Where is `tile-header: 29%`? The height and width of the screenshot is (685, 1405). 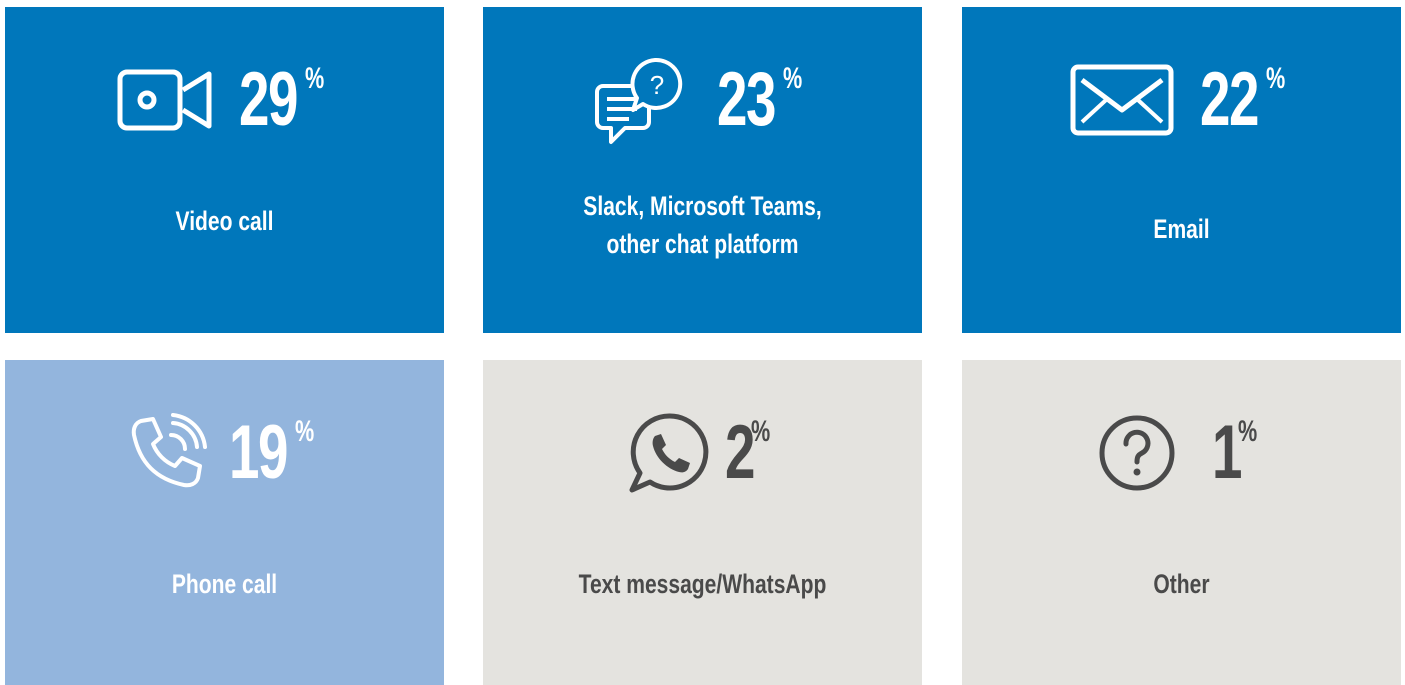 tile-header: 29% is located at coordinates (224, 99).